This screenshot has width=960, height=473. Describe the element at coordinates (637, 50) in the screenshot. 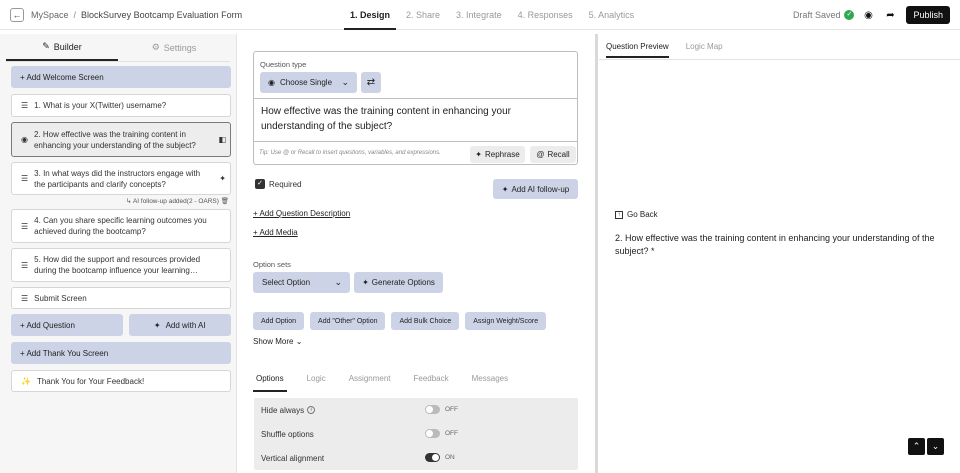

I see `tab-question-preview: Question Preview` at that location.